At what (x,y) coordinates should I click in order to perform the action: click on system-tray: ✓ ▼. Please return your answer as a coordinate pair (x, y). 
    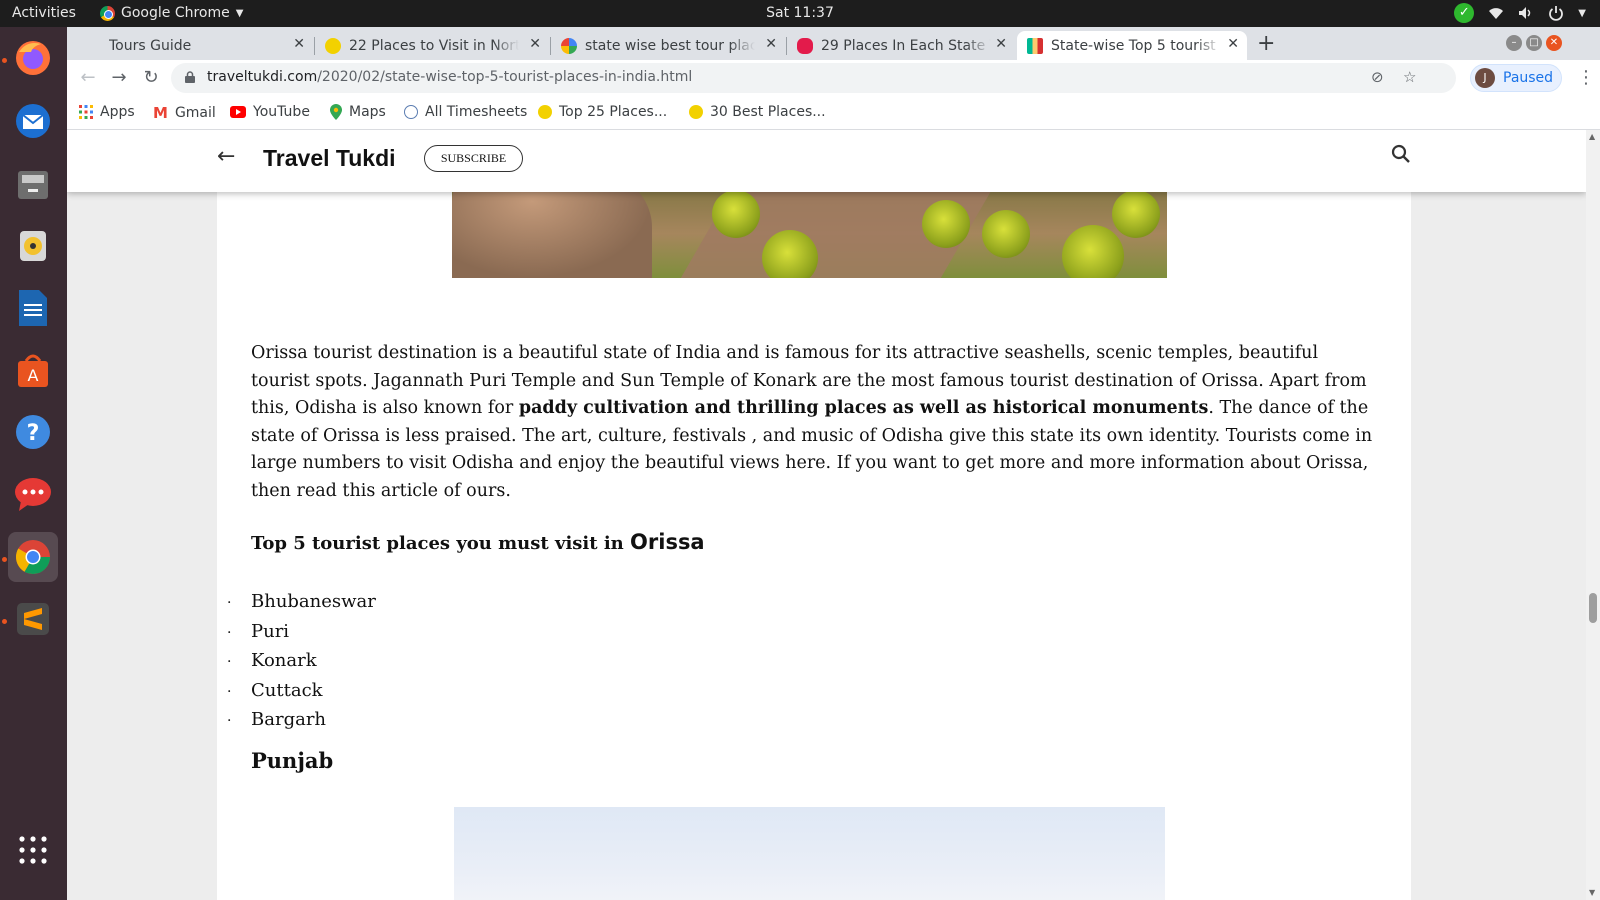
    Looking at the image, I should click on (1520, 13).